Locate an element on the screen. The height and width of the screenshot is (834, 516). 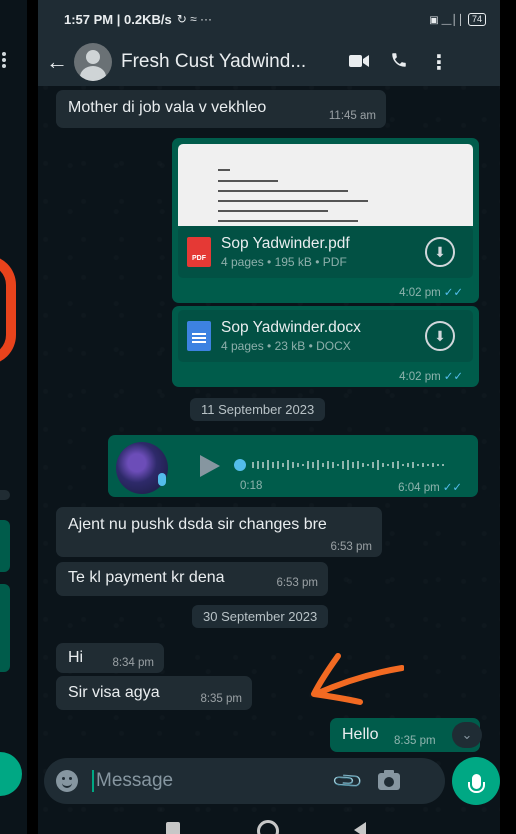
play-icon is located at coordinates (210, 466).